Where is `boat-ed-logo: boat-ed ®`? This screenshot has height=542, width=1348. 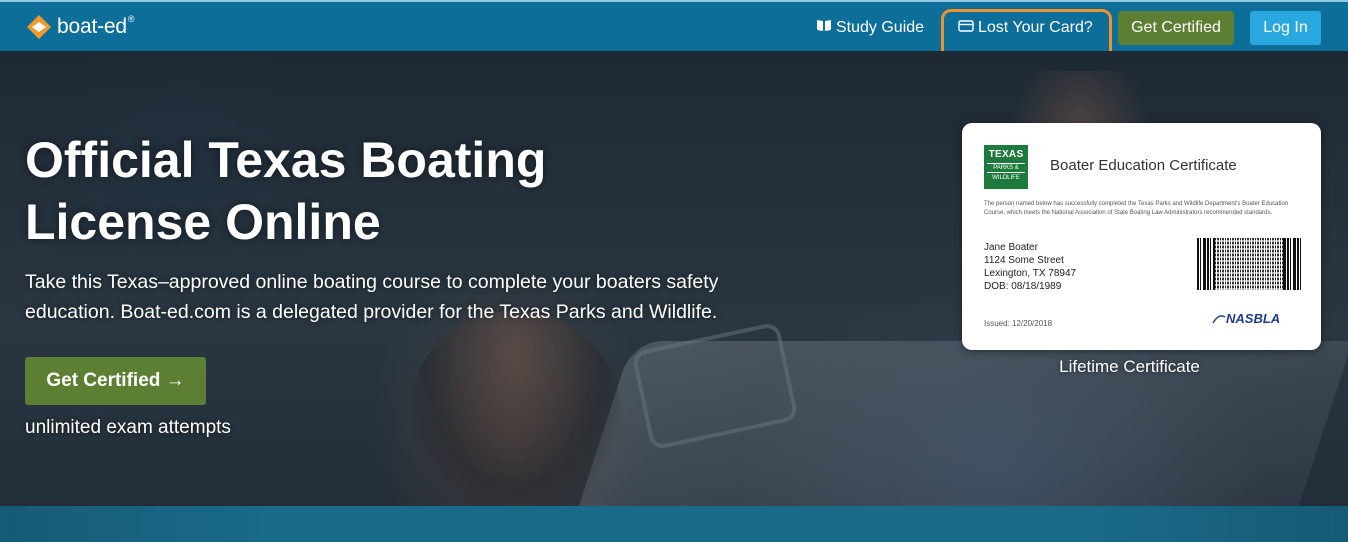
boat-ed-logo: boat-ed ® is located at coordinates (80, 27).